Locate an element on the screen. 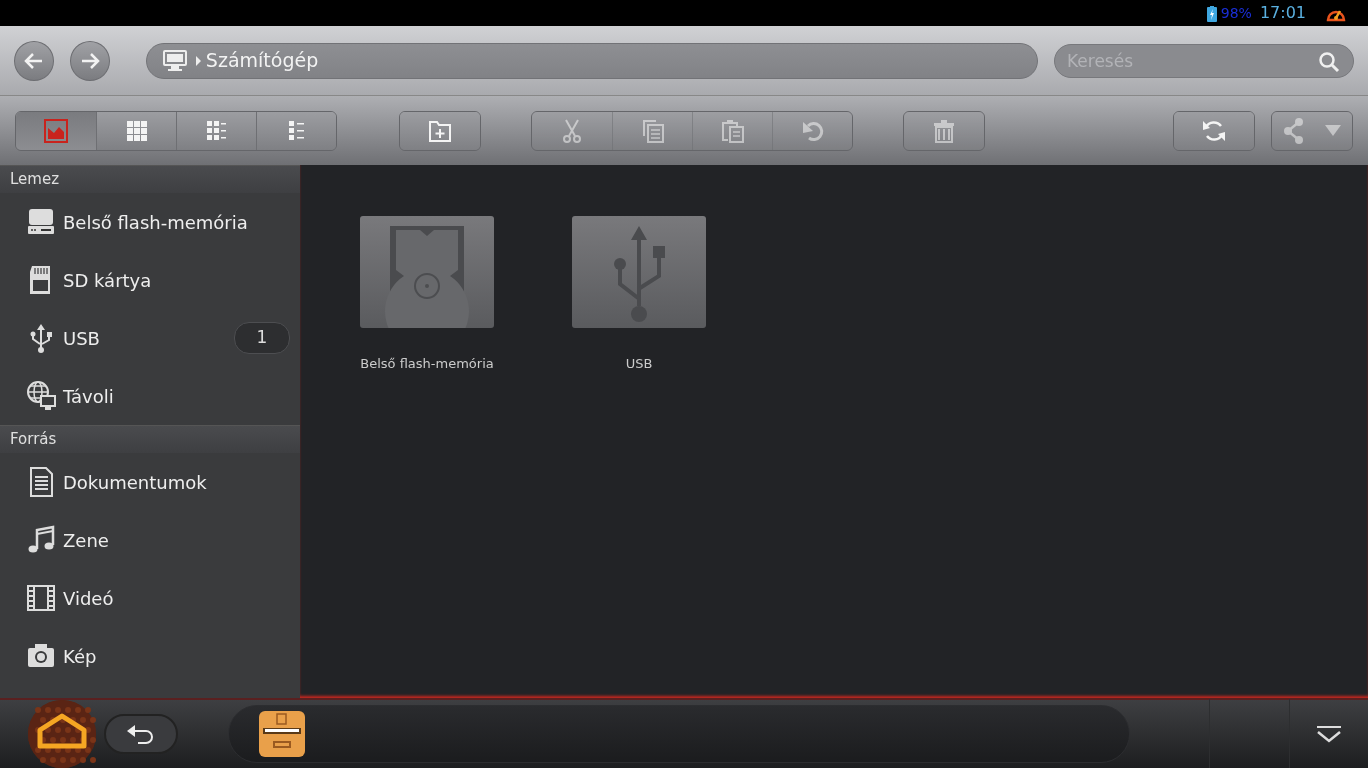  file-cabinet-icon is located at coordinates (282, 734).